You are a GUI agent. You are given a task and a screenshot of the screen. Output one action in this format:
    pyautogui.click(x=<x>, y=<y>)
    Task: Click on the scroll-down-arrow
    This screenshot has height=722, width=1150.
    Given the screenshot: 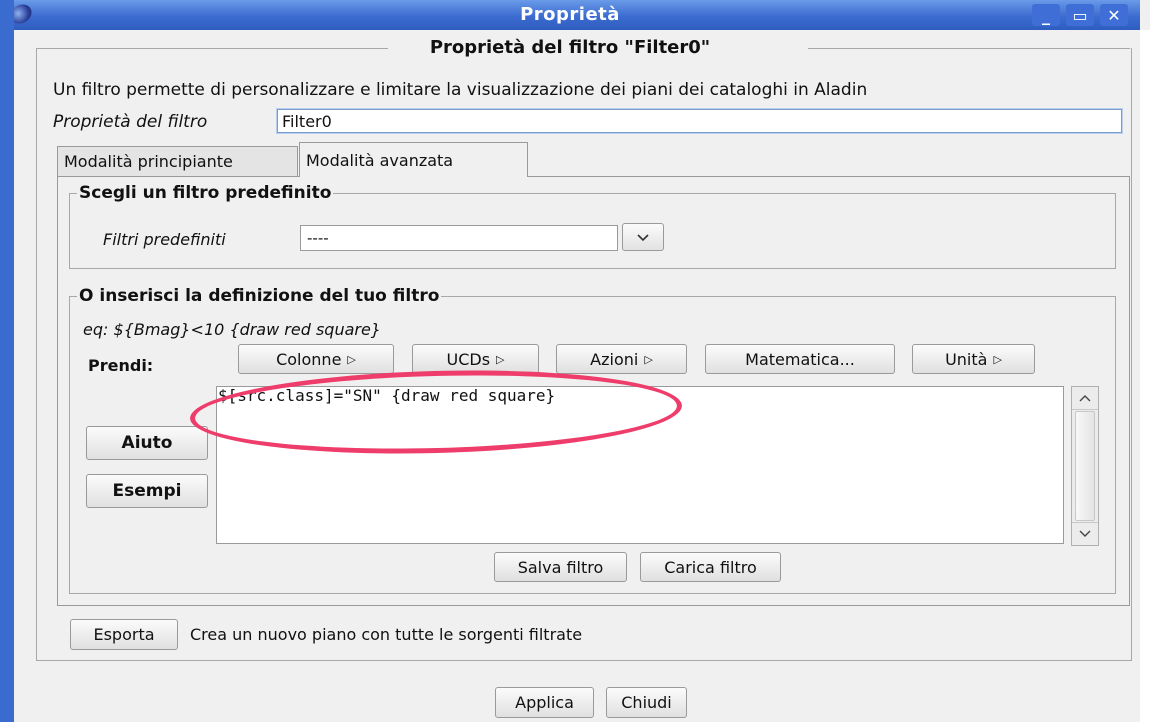 What is the action you would take?
    pyautogui.click(x=1085, y=533)
    